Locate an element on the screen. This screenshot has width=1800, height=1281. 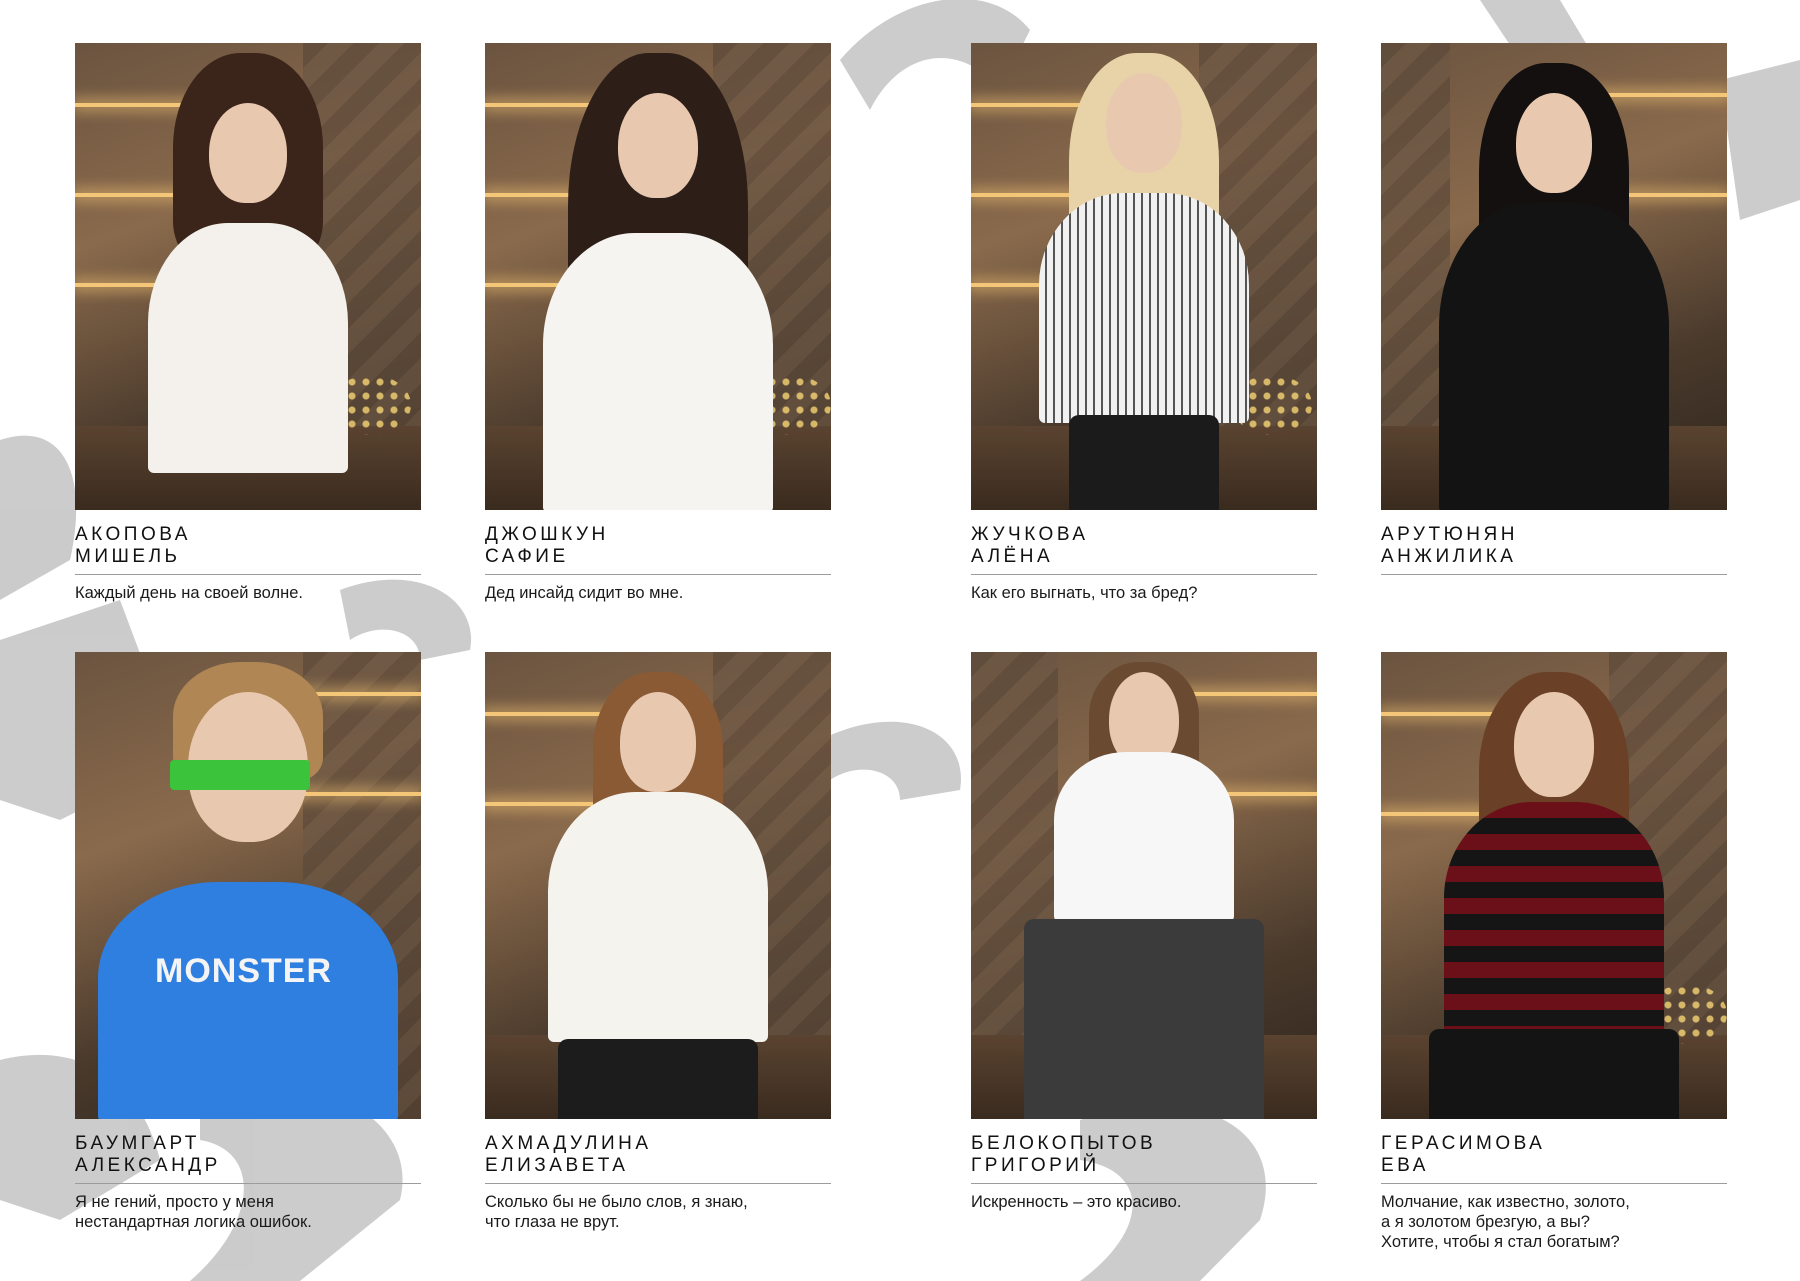
quote-line: Сколько бы не было слов, я знаю, is located at coordinates (616, 1202).